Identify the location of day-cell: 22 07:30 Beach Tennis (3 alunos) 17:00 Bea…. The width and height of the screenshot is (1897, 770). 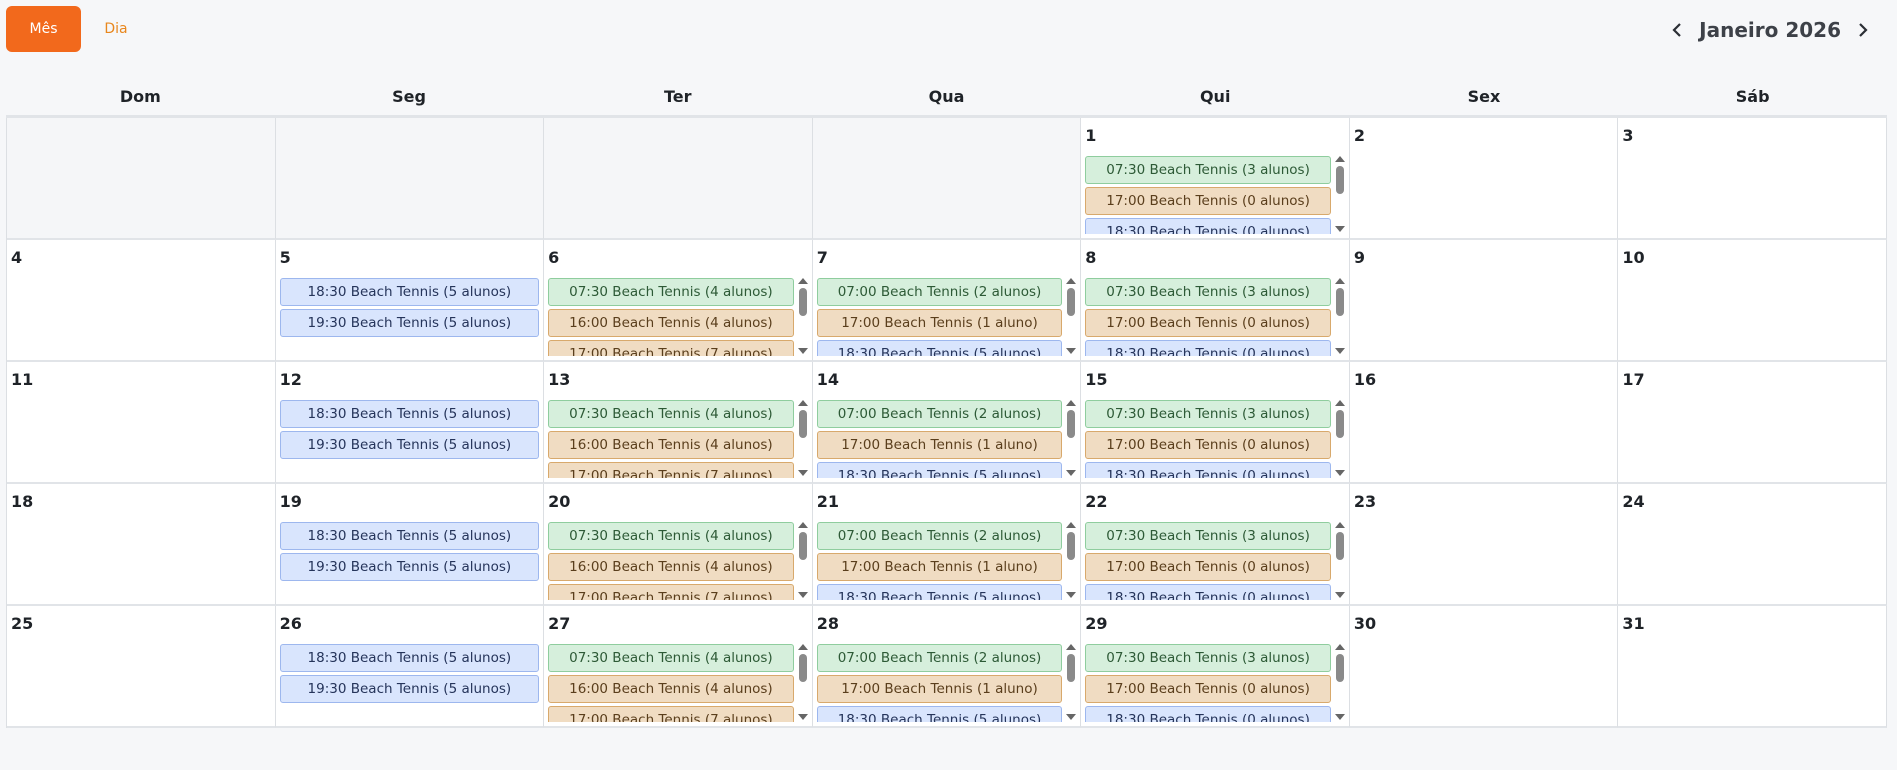
(1215, 545).